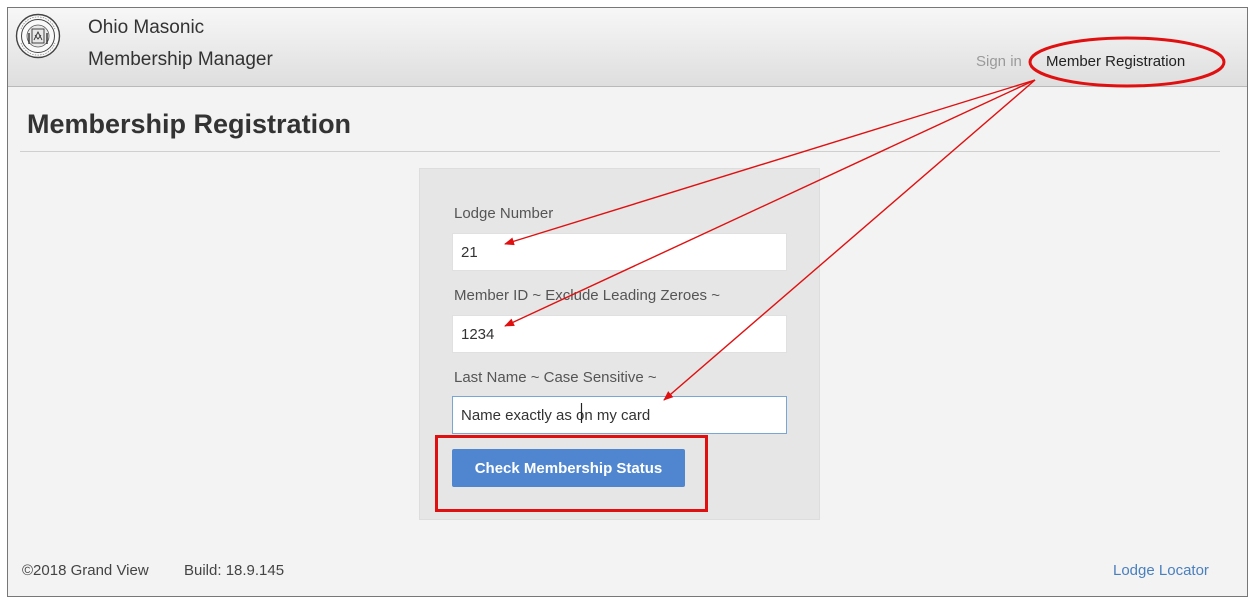  I want to click on lodge-number-input, so click(619, 252).